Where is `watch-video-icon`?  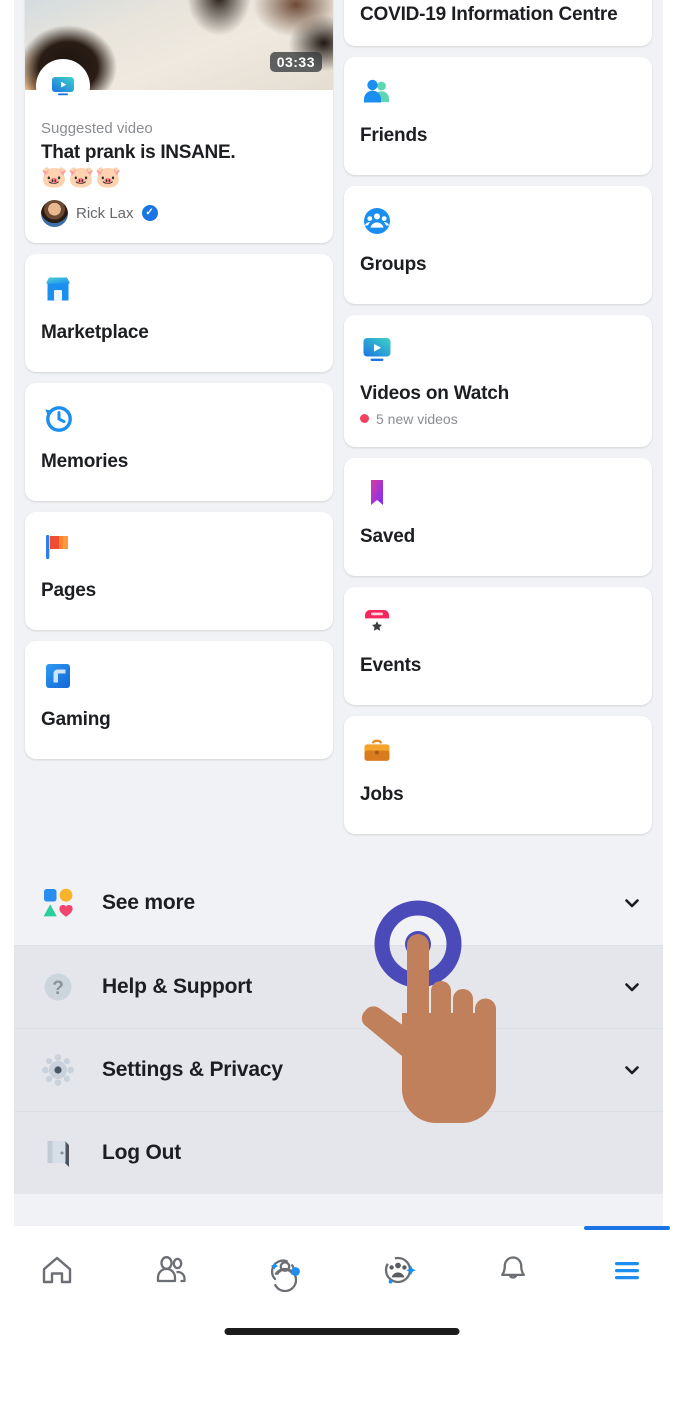 watch-video-icon is located at coordinates (63, 86).